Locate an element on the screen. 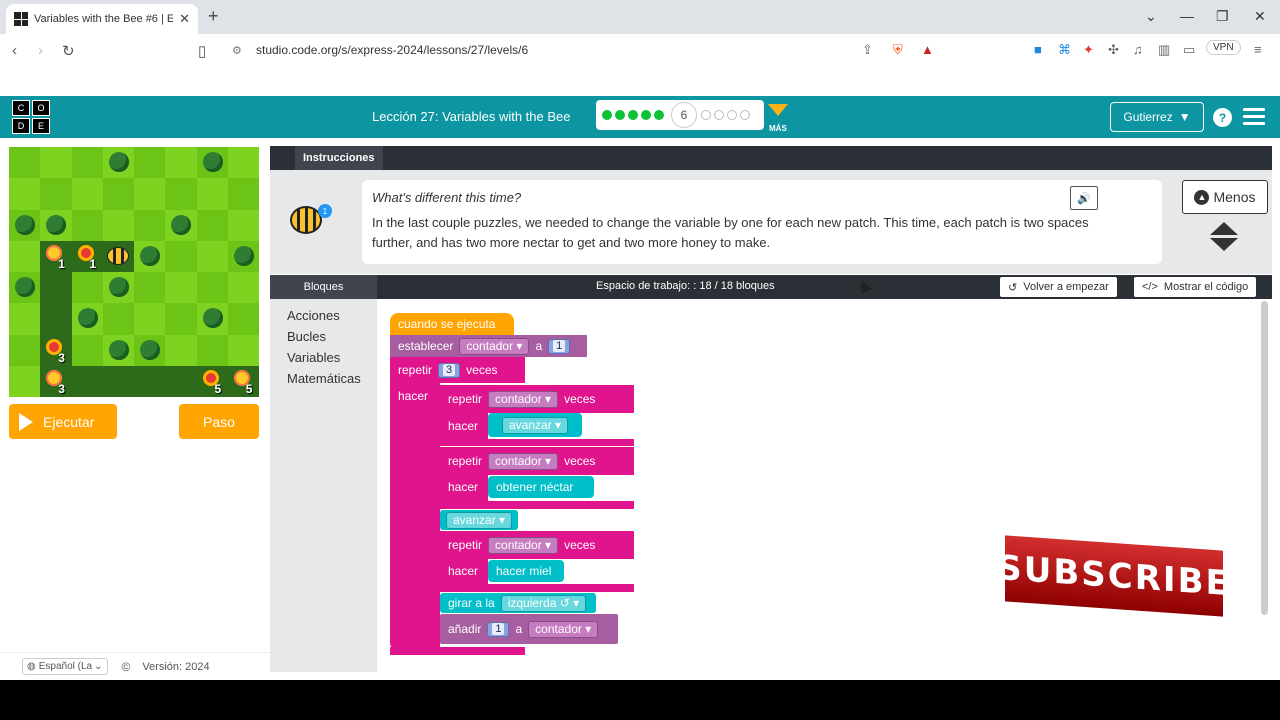 This screenshot has height=720, width=1280. browser-menu-icon: ≡ is located at coordinates (1258, 49).